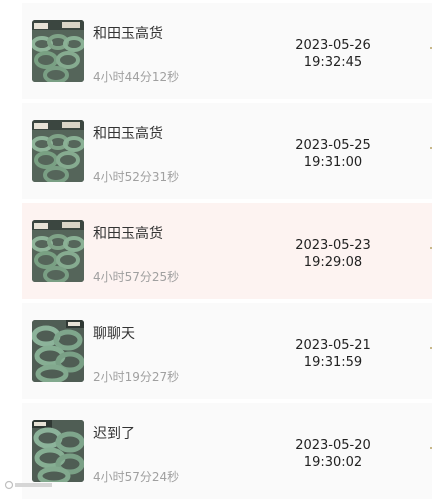  What do you see at coordinates (136, 177) in the screenshot?
I see `item-duration: 4小时52分31秒` at bounding box center [136, 177].